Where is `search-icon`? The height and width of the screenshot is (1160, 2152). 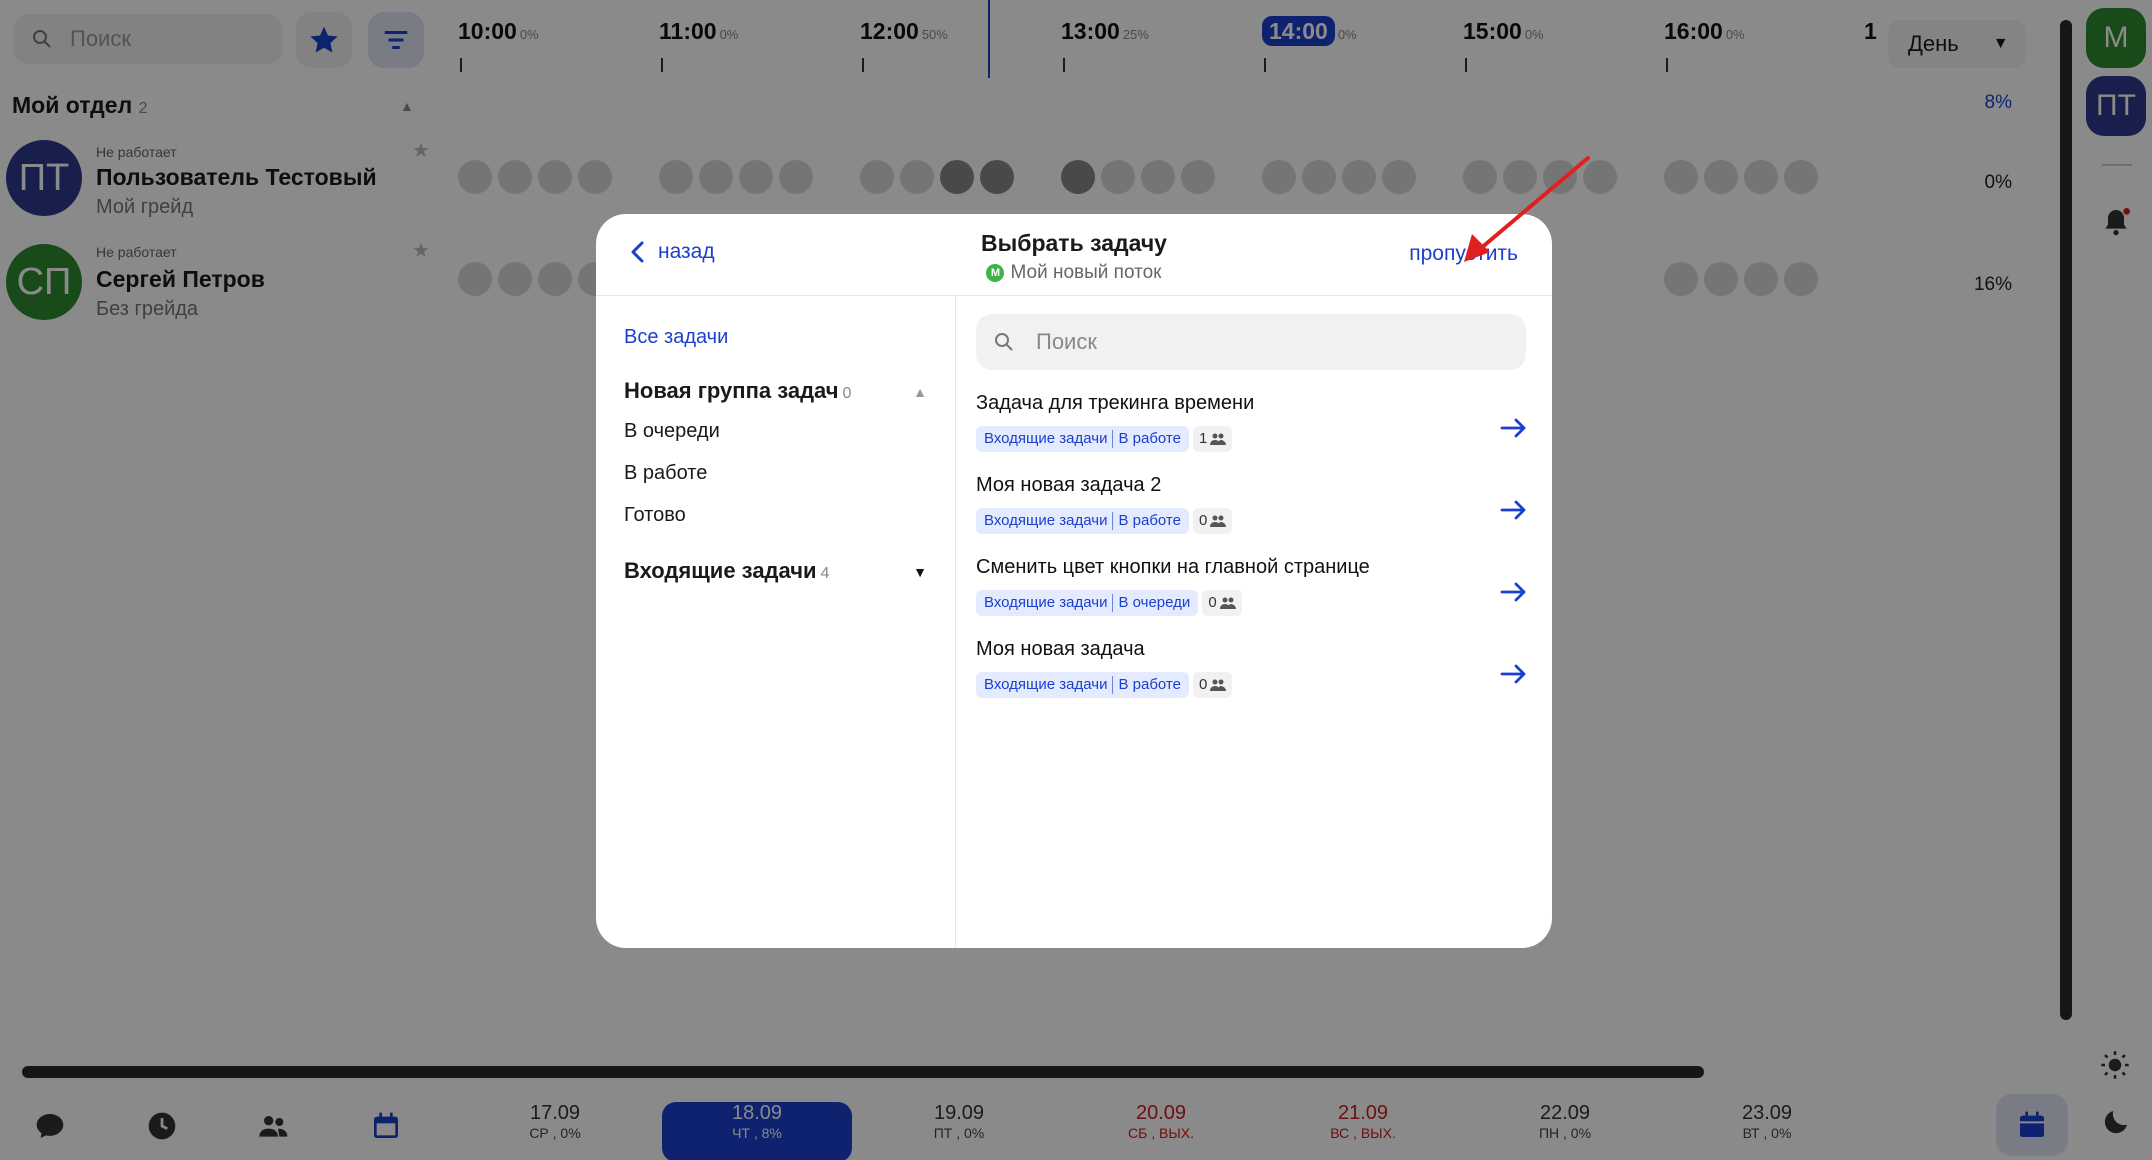
search-icon is located at coordinates (1004, 342).